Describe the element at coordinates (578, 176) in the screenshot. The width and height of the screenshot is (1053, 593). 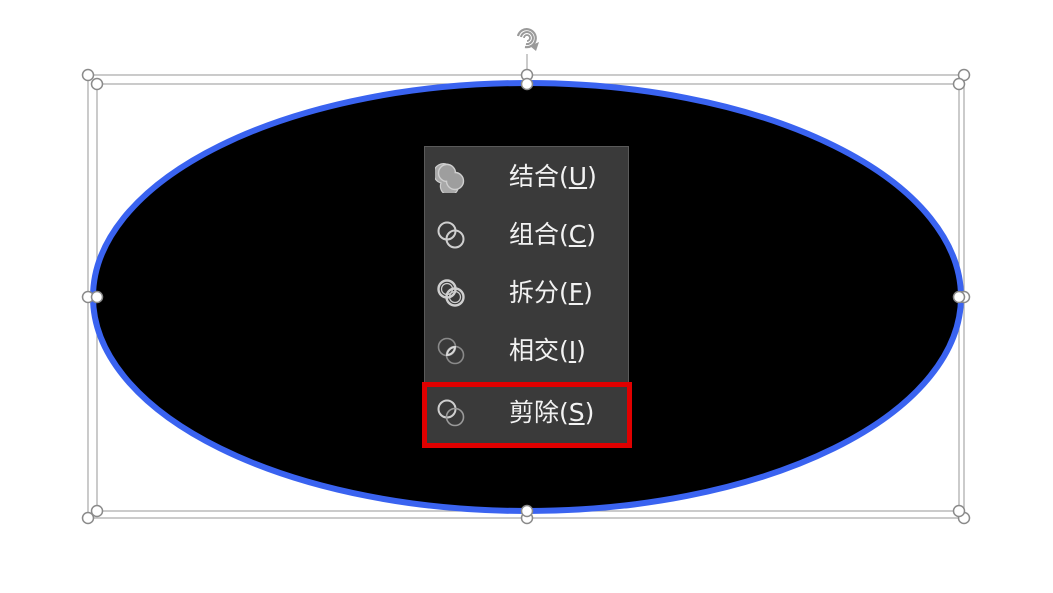
I see `menu-item-union-key: U` at that location.